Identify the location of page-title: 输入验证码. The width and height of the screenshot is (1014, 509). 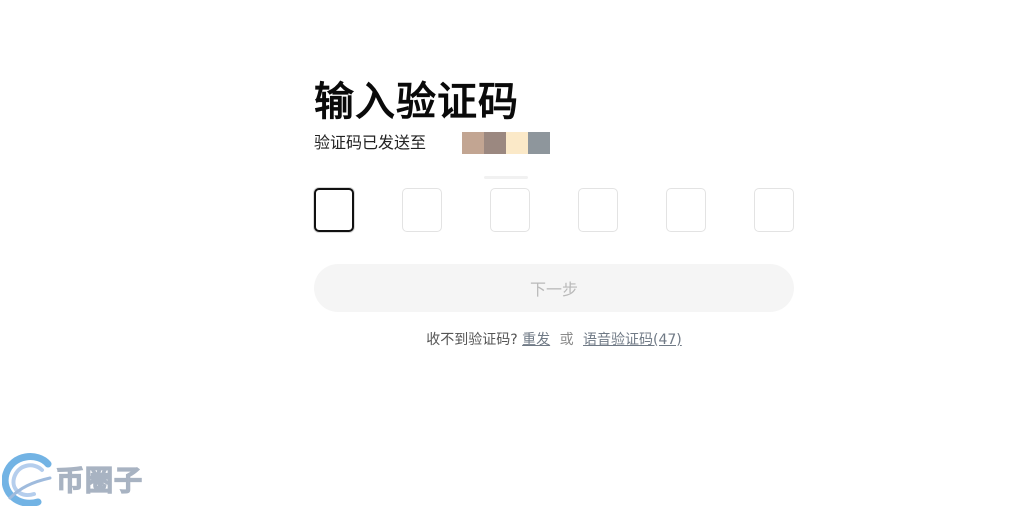
(416, 102).